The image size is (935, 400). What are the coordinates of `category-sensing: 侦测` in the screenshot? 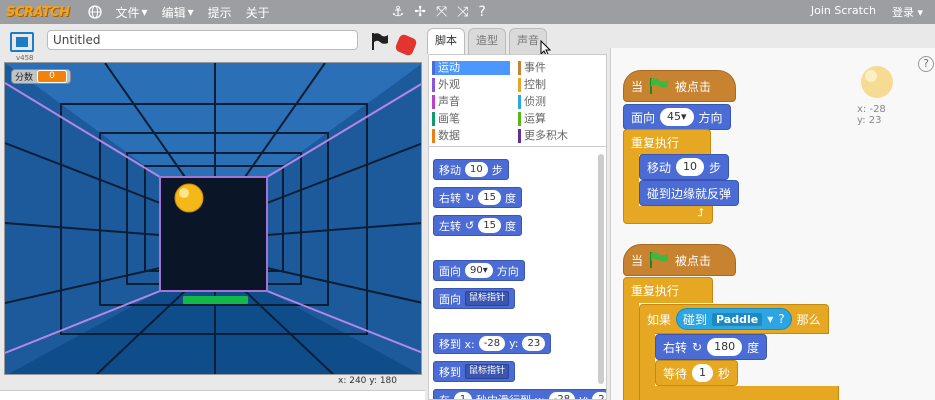 It's located at (558, 102).